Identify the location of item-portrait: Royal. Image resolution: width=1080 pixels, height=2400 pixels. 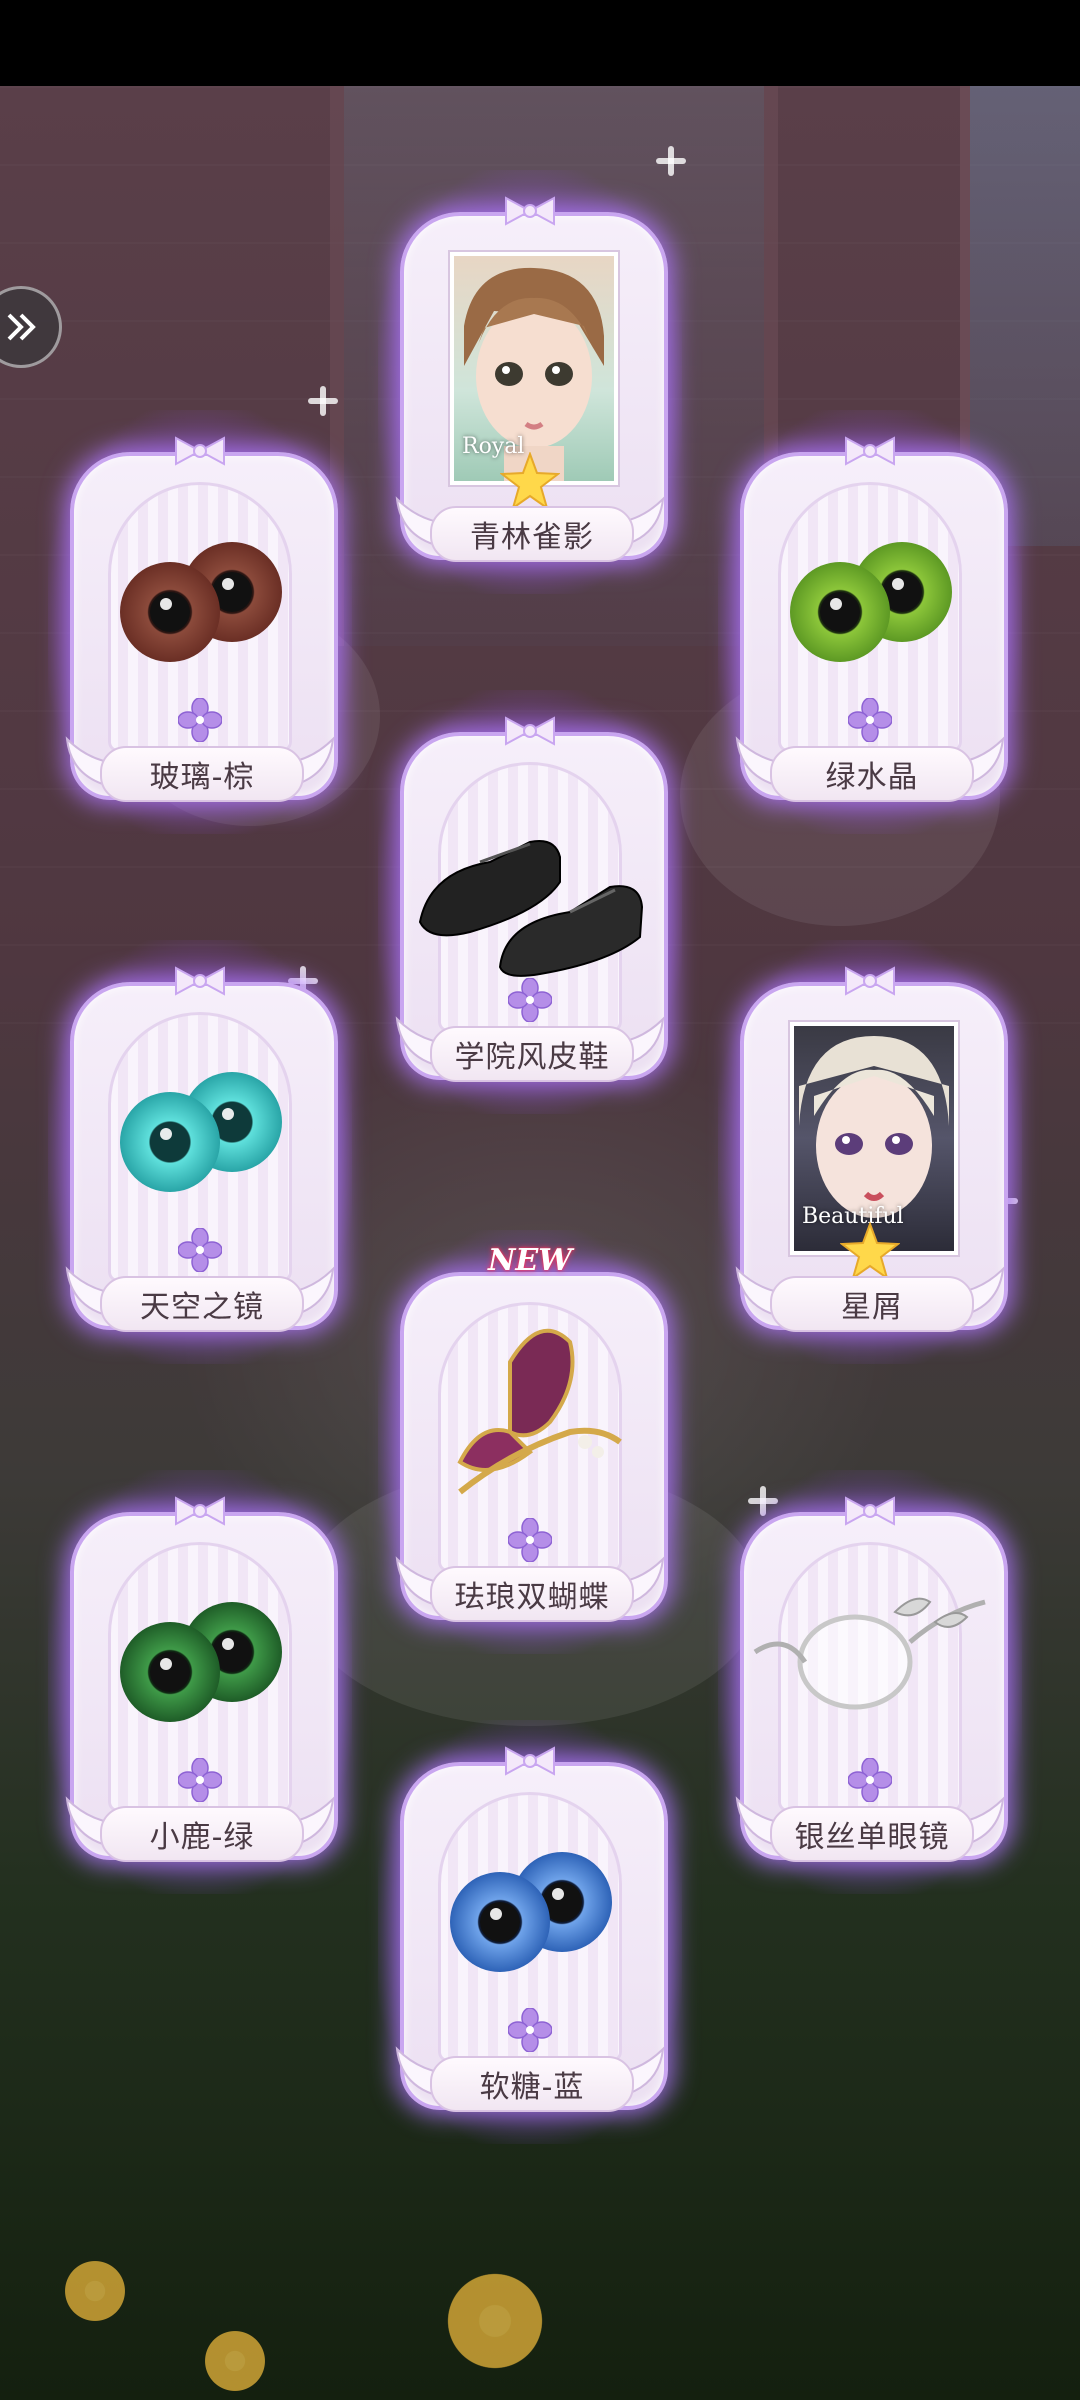
(534, 368).